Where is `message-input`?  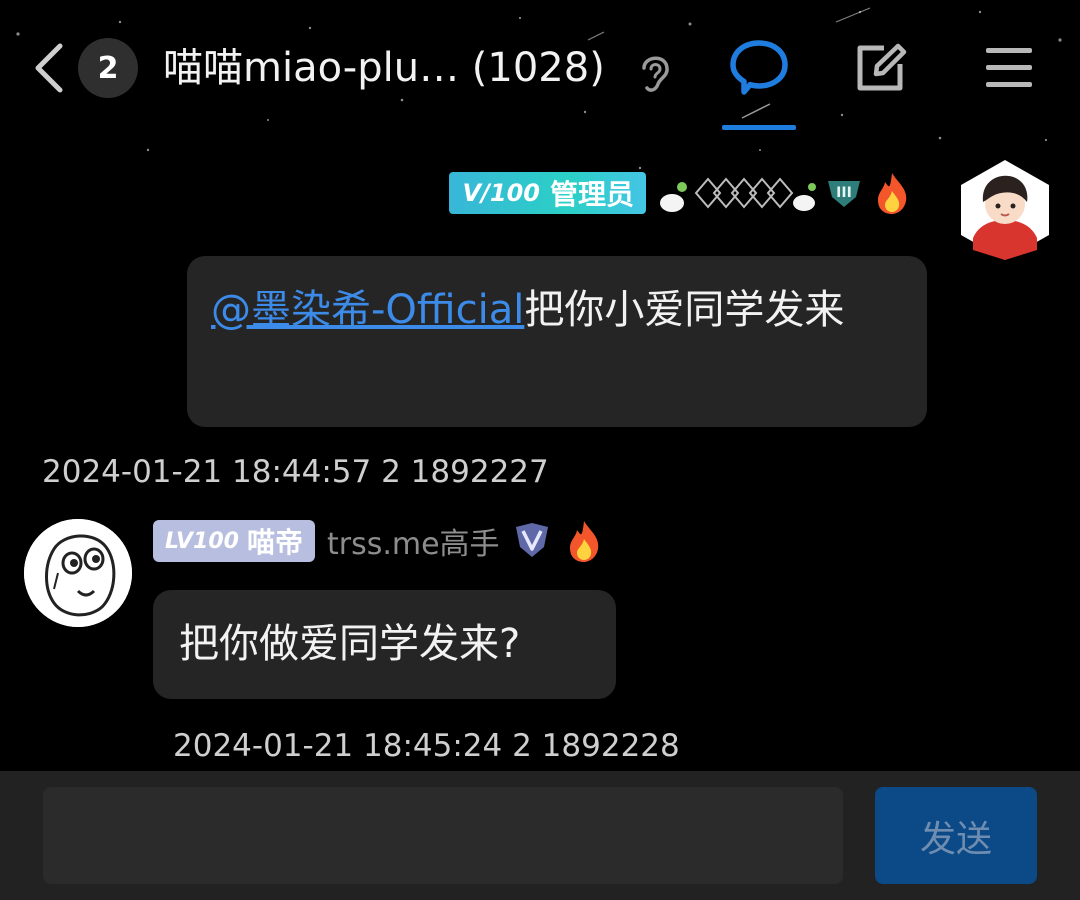 message-input is located at coordinates (443, 835).